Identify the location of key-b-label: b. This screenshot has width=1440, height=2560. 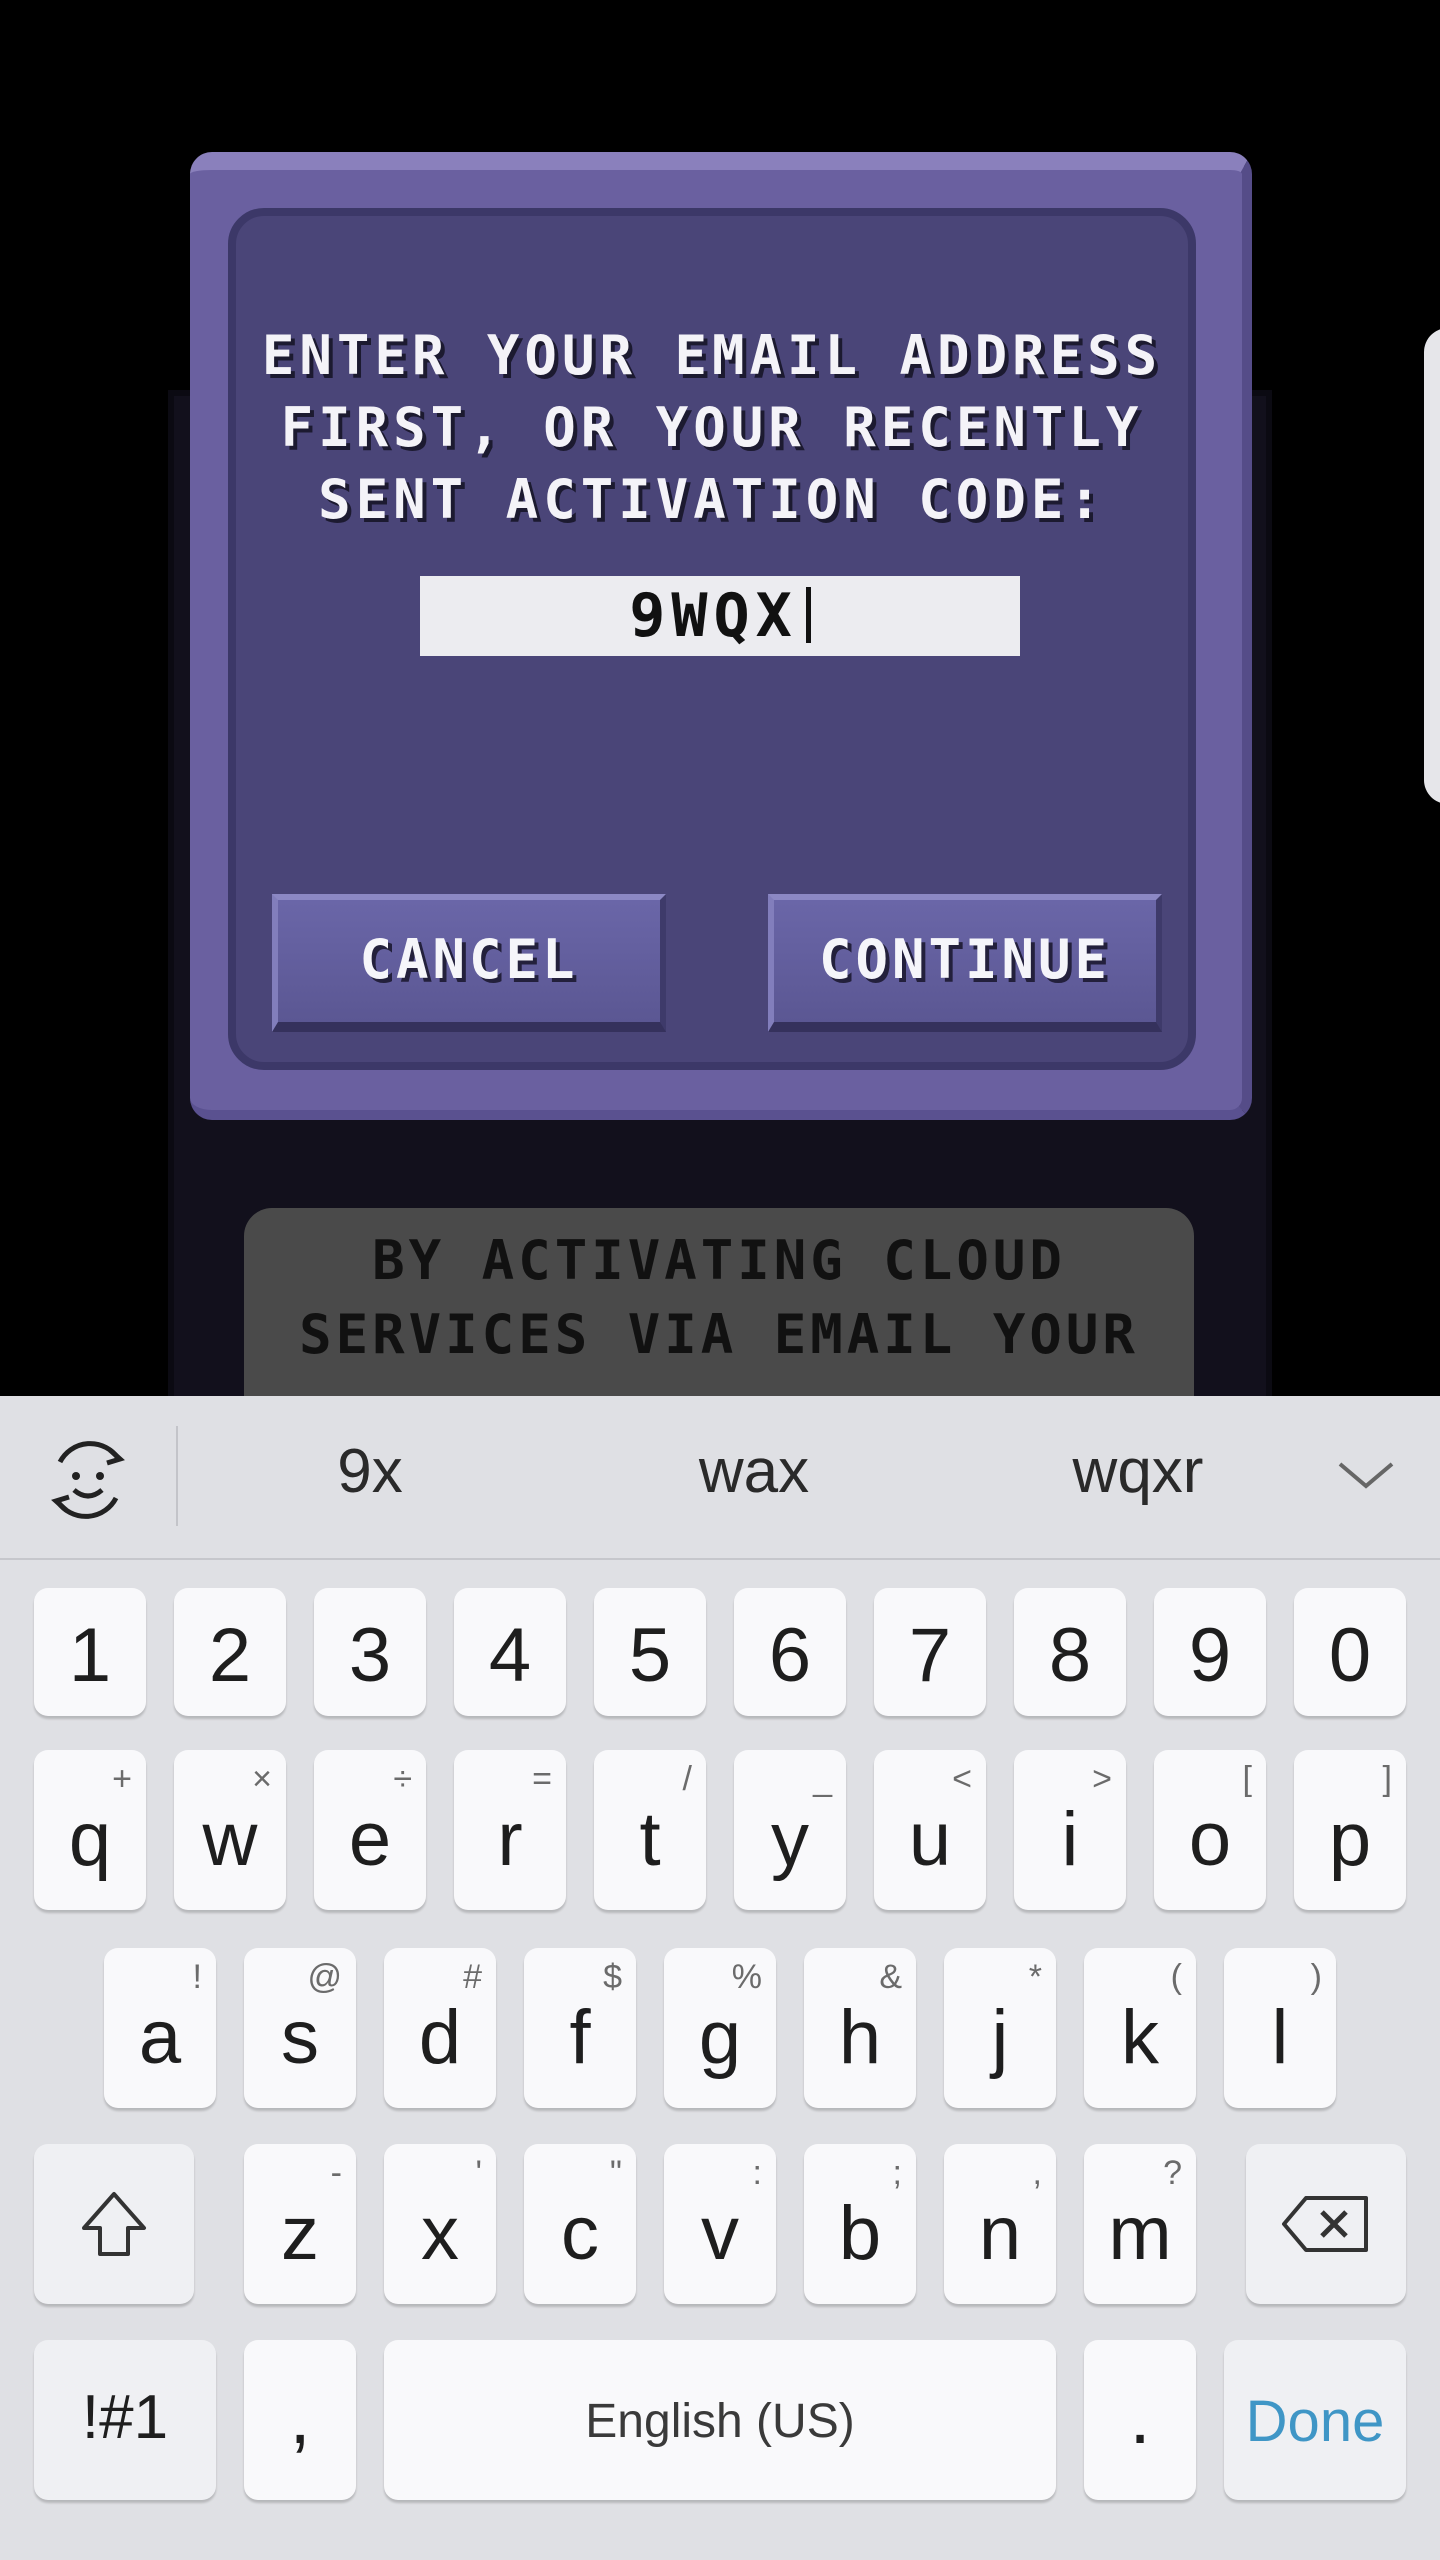
(860, 2233).